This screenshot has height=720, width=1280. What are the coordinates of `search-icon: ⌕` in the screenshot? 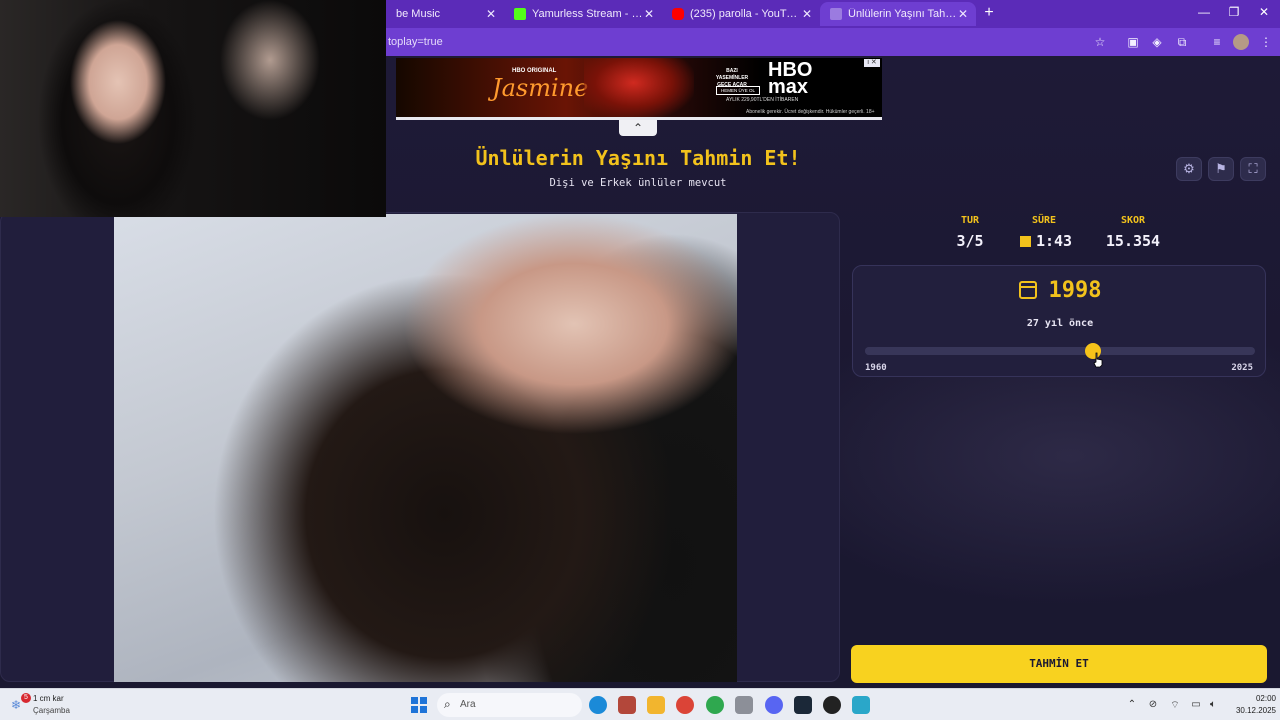 It's located at (447, 704).